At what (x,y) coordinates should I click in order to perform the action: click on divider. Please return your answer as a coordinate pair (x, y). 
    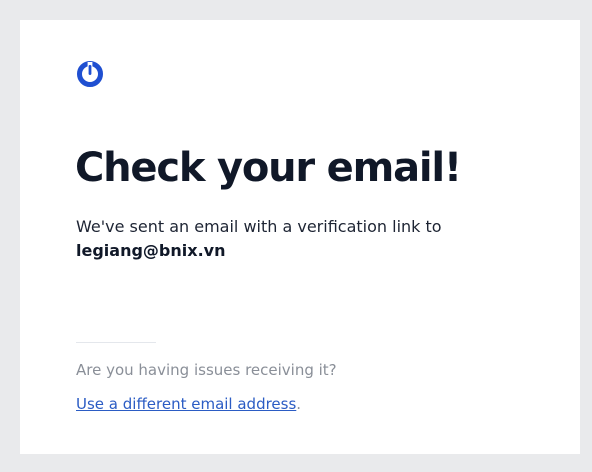
    Looking at the image, I should click on (116, 342).